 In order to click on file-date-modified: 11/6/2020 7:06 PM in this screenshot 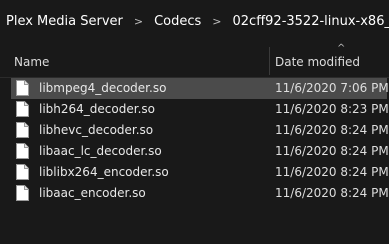, I will do `click(332, 88)`.